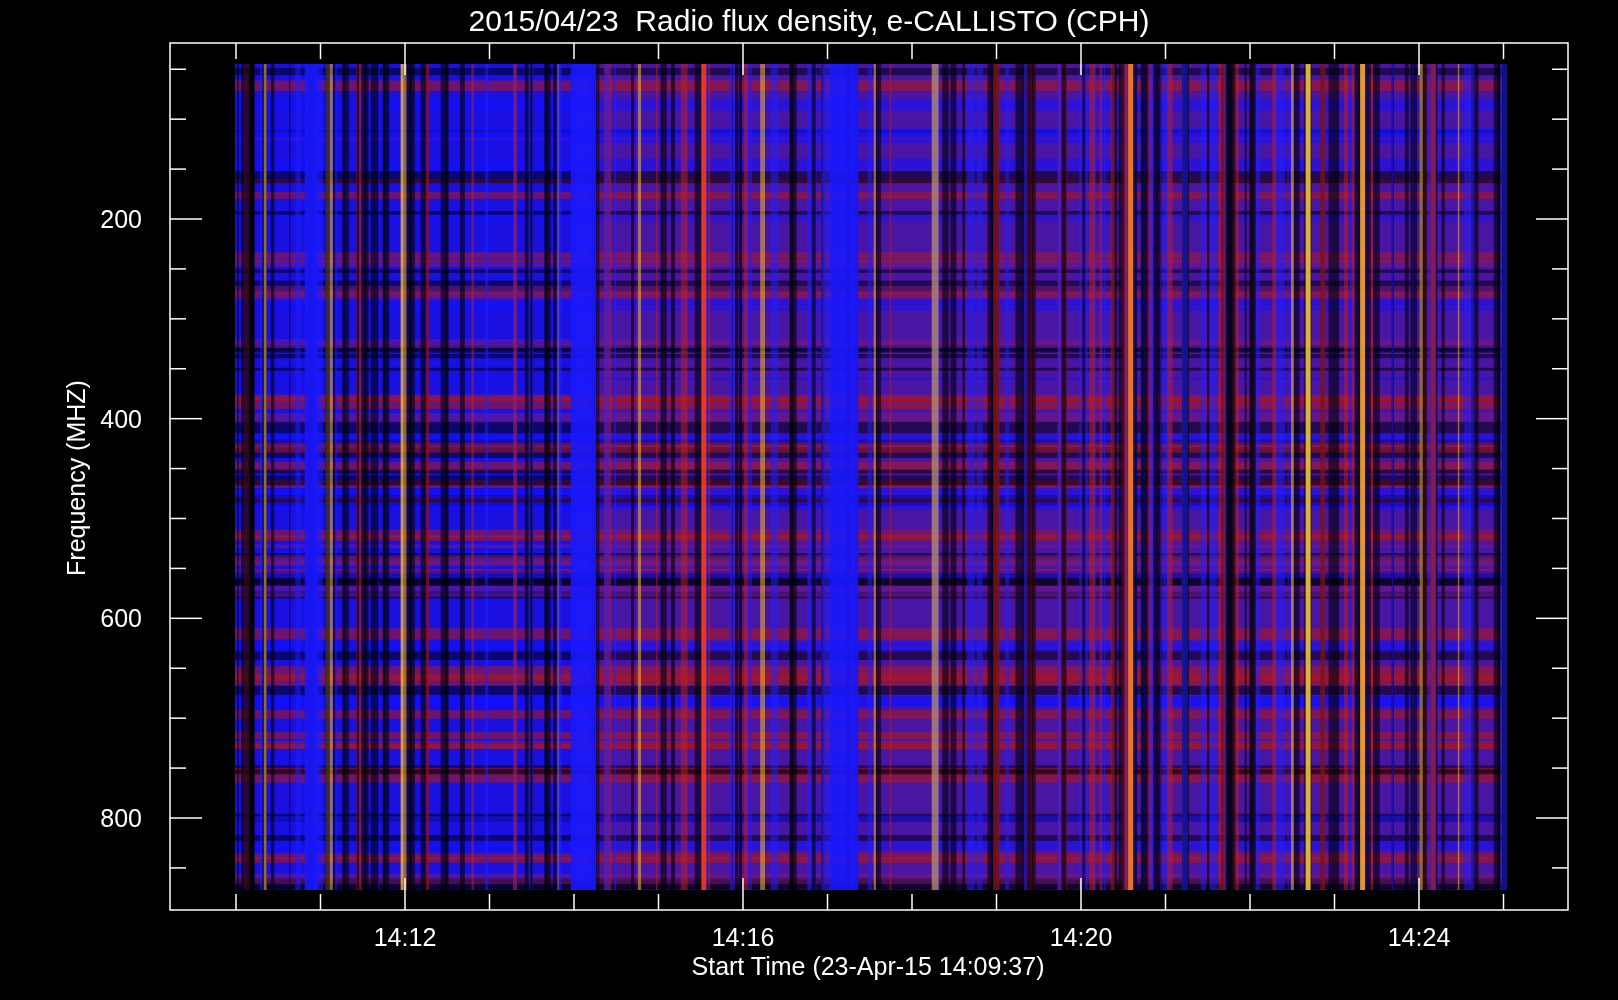  What do you see at coordinates (76, 478) in the screenshot?
I see `y-axis-label: Frequency (MHZ)` at bounding box center [76, 478].